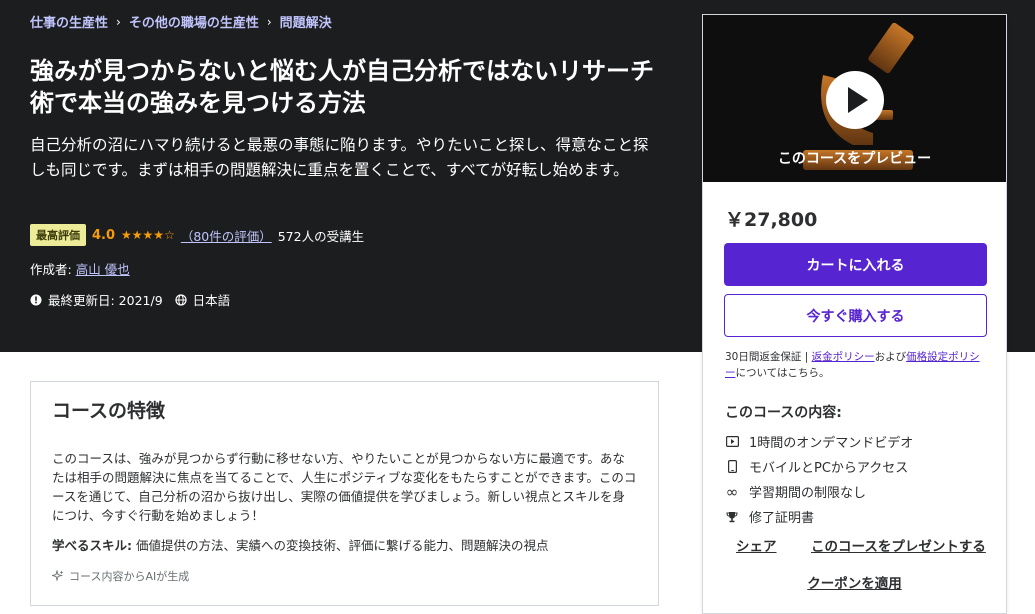  What do you see at coordinates (768, 357) in the screenshot?
I see `guarantee-prefix: 30日間返金保証 |` at bounding box center [768, 357].